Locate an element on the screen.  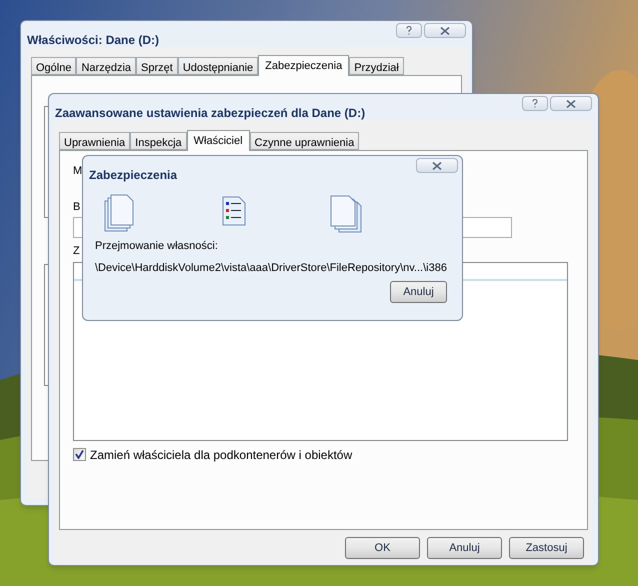
tab: Ogólne is located at coordinates (53, 66).